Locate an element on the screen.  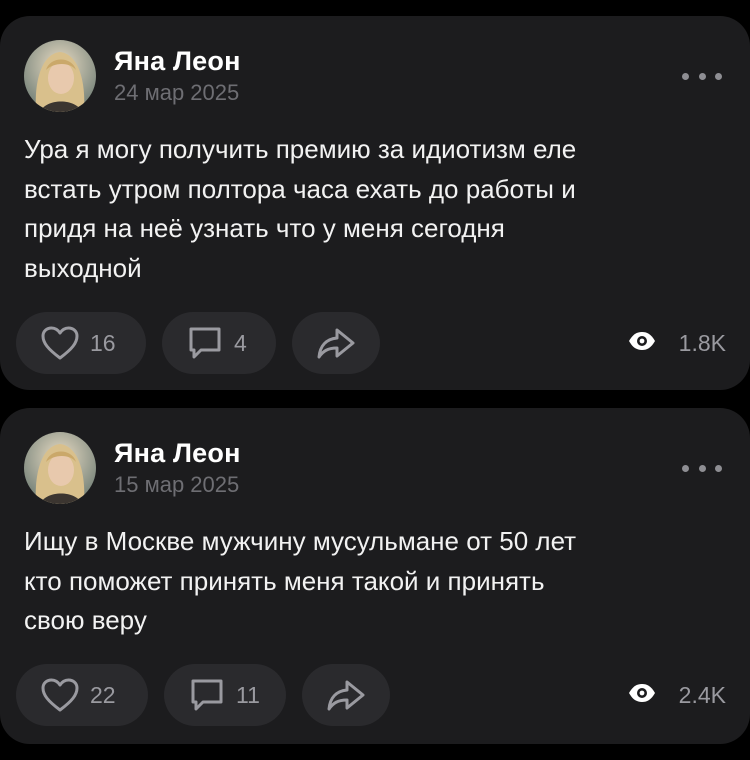
like-count: 16 is located at coordinates (103, 342).